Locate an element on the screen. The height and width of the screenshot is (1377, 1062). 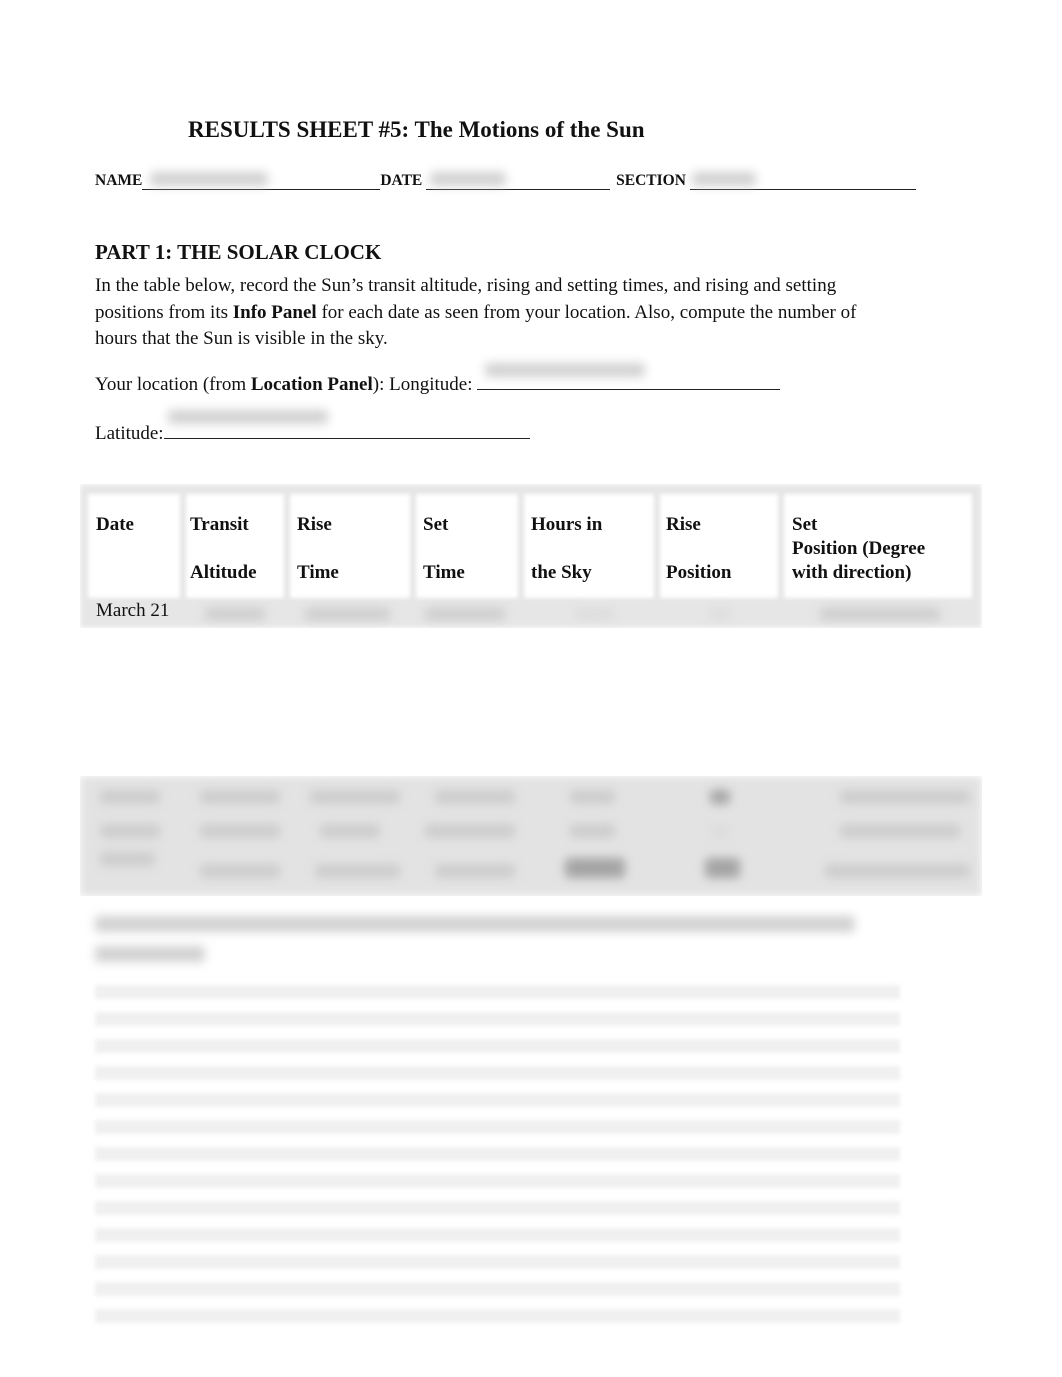
col-header-rise-position: Rise Position is located at coordinates (699, 548).